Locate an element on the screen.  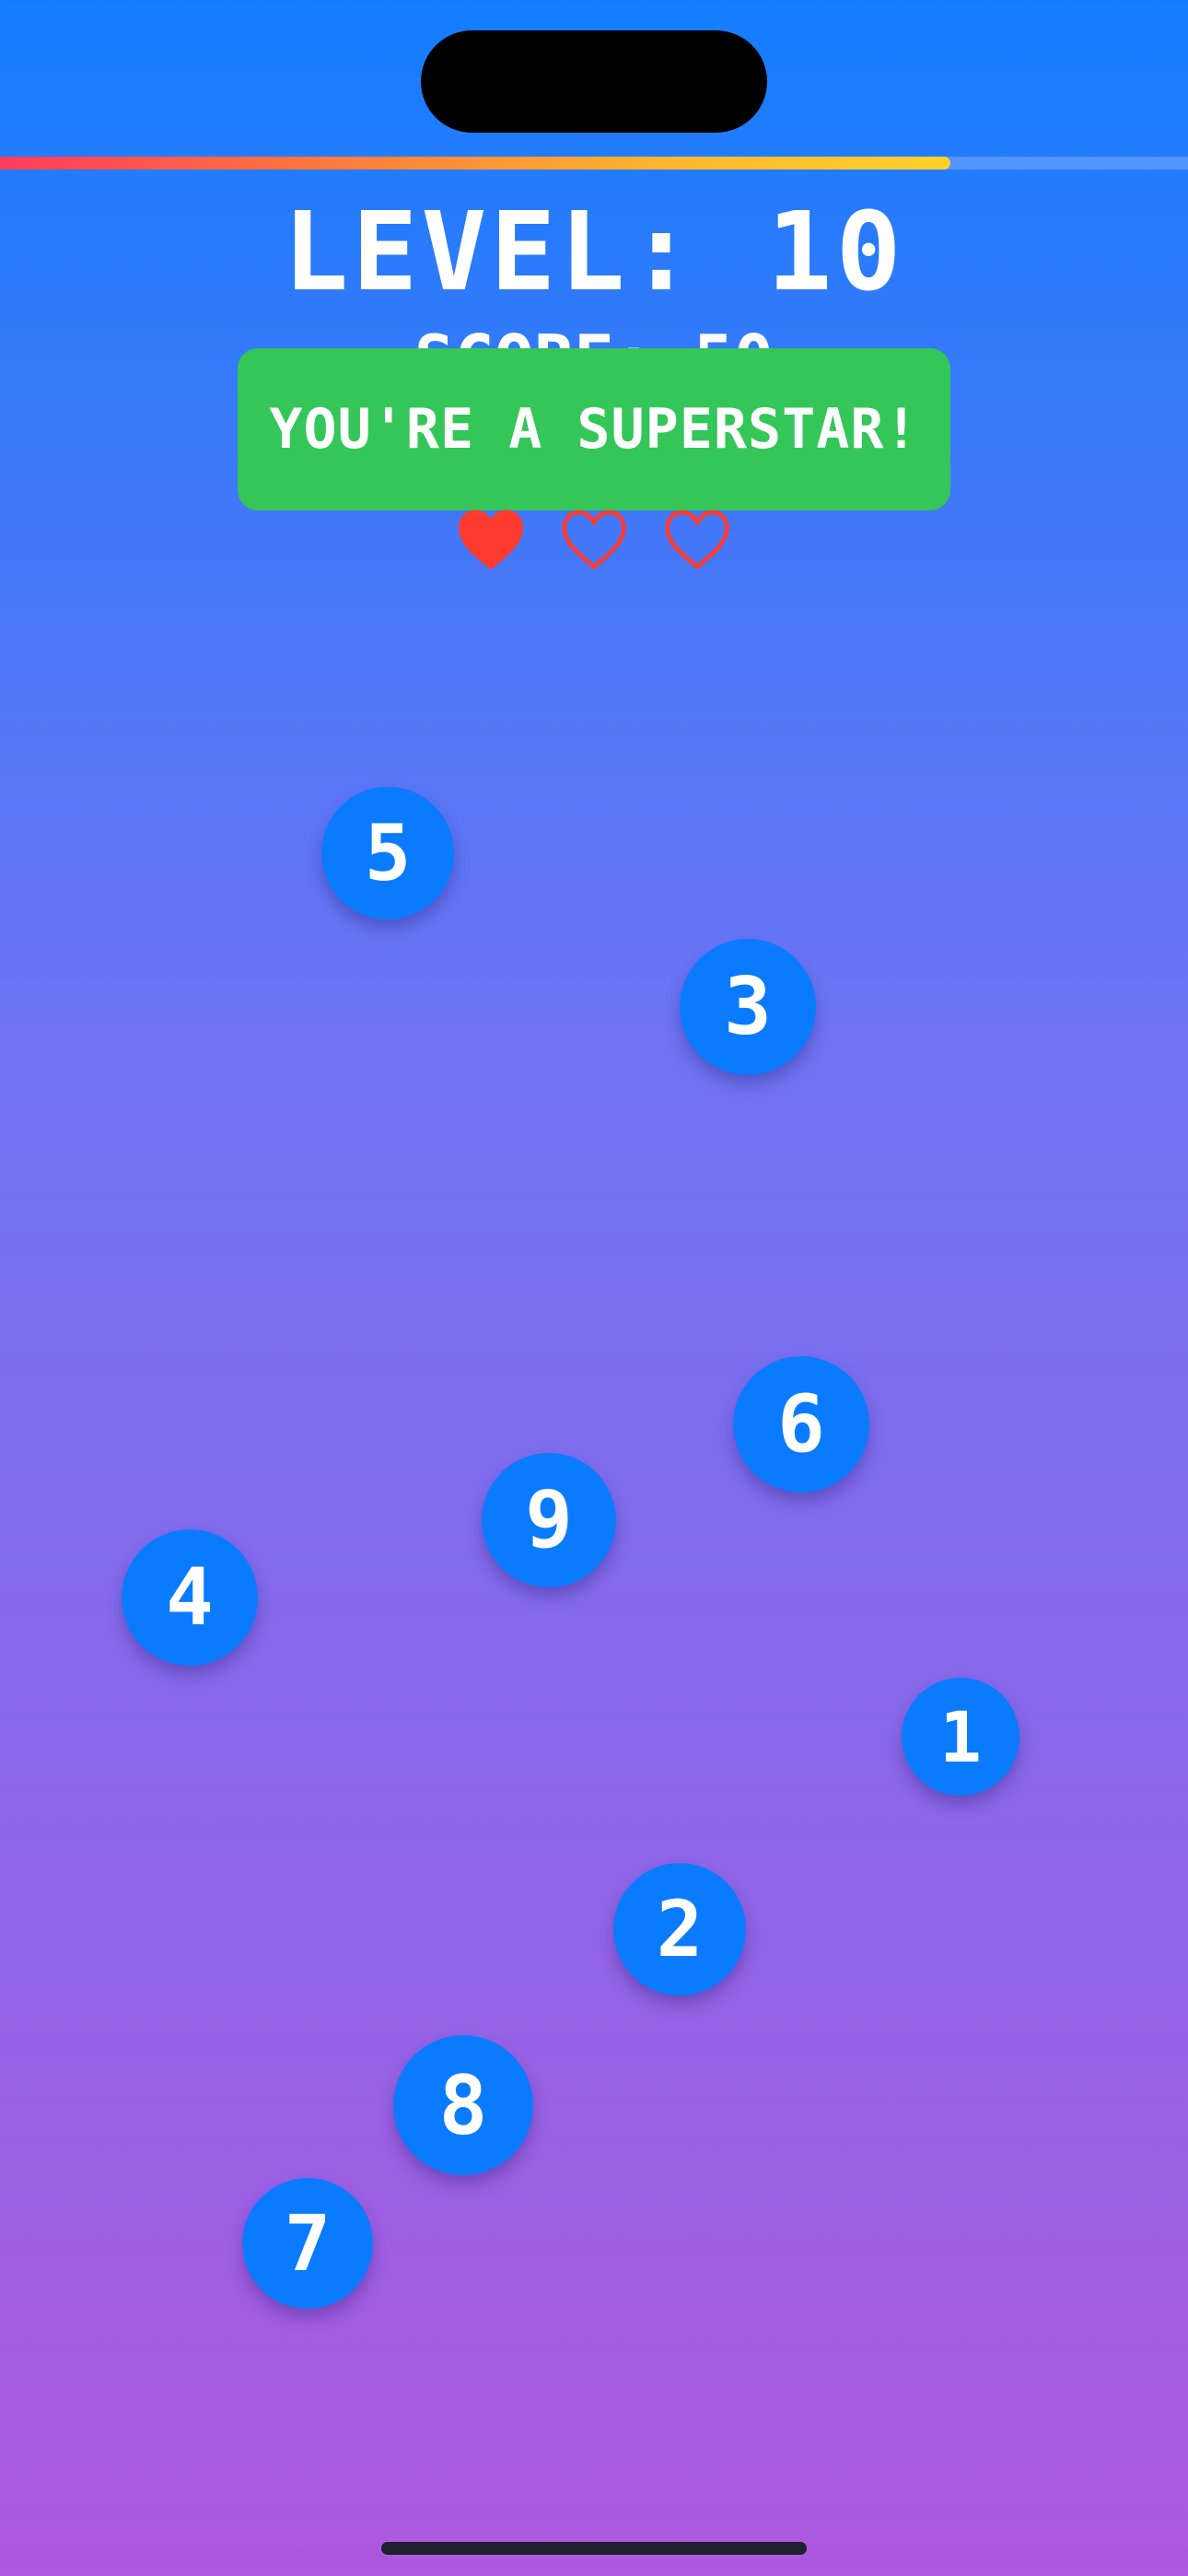
bubble-number: 2 is located at coordinates (680, 1929).